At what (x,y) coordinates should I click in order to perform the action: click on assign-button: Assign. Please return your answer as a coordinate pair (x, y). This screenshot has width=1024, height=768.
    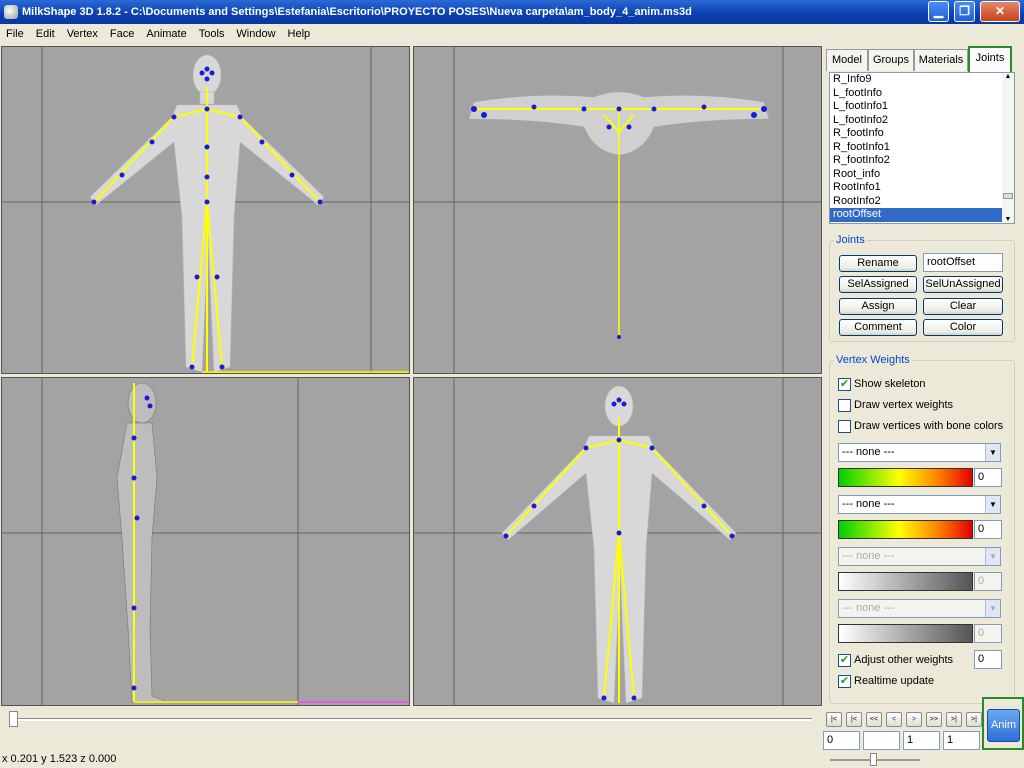
    Looking at the image, I should click on (878, 306).